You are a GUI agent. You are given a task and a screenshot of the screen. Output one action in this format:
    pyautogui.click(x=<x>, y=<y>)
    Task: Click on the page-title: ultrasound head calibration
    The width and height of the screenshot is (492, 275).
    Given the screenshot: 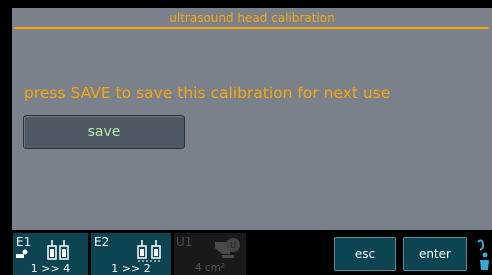 What is the action you would take?
    pyautogui.click(x=252, y=18)
    